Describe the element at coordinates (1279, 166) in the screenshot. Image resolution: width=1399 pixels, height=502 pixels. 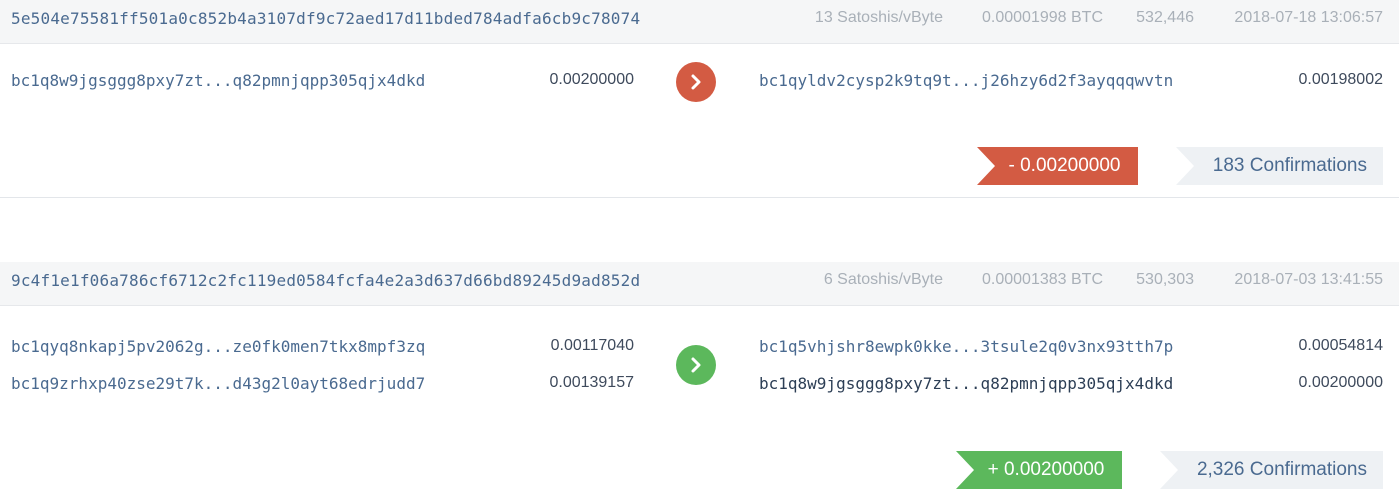
I see `confirmations-badge: 183 Confirmations` at that location.